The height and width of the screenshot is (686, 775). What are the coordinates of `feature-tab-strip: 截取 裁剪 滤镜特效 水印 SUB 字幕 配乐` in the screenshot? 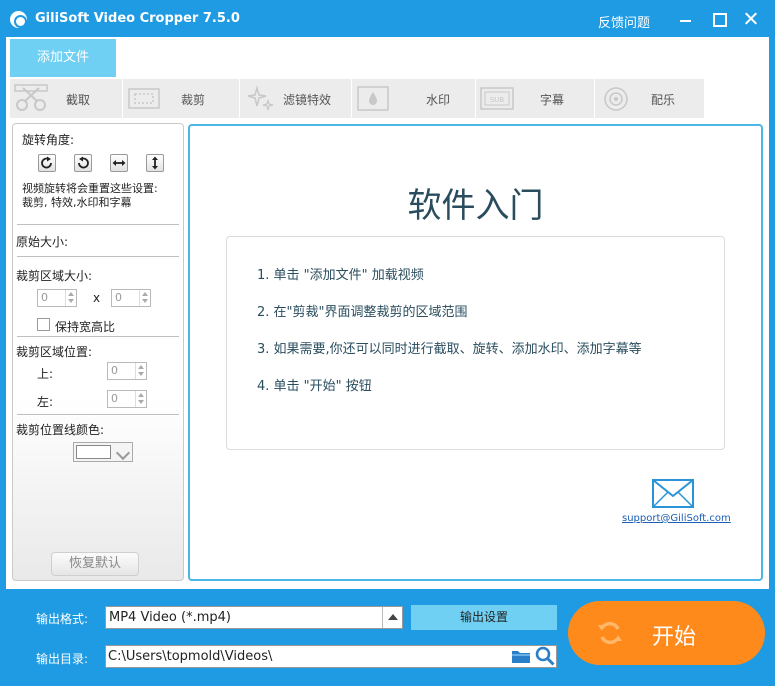 It's located at (357, 98).